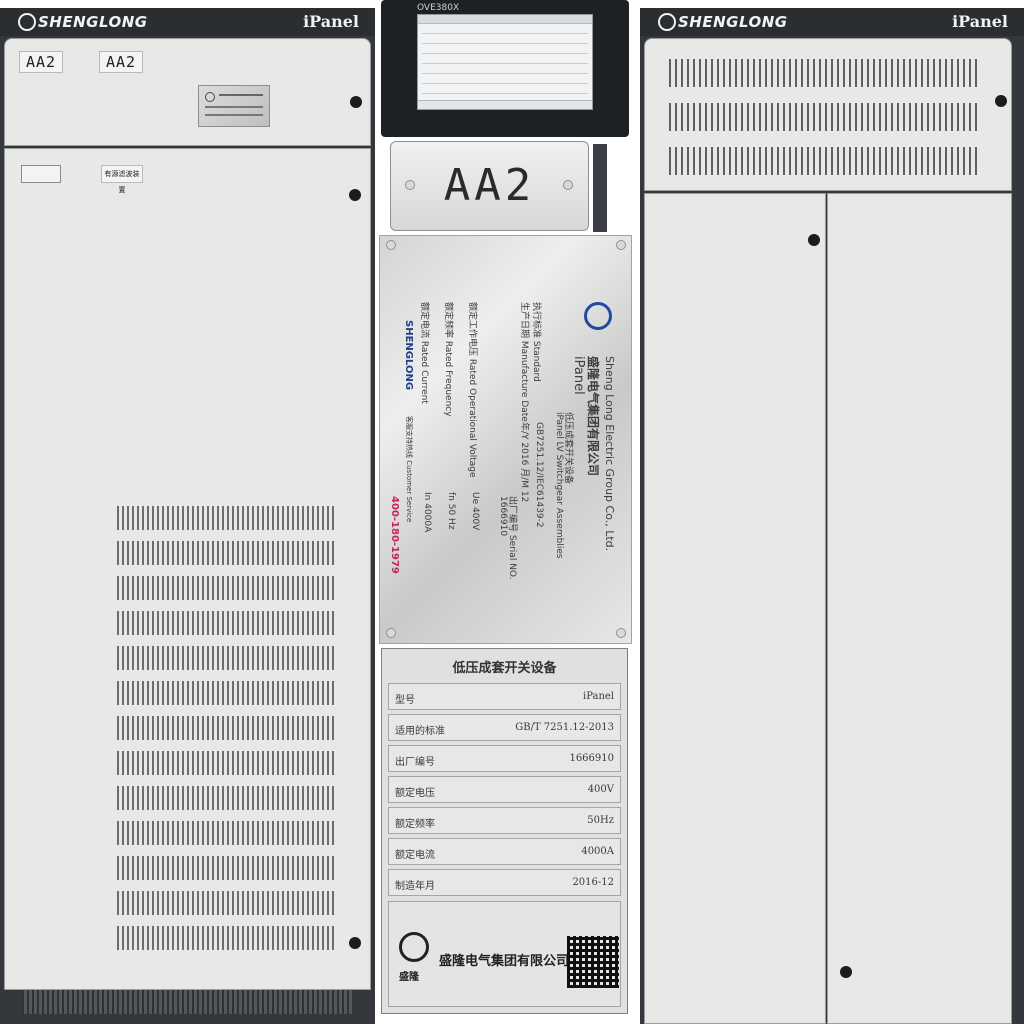  What do you see at coordinates (409, 977) in the screenshot?
I see `logo-caption: 盛隆` at bounding box center [409, 977].